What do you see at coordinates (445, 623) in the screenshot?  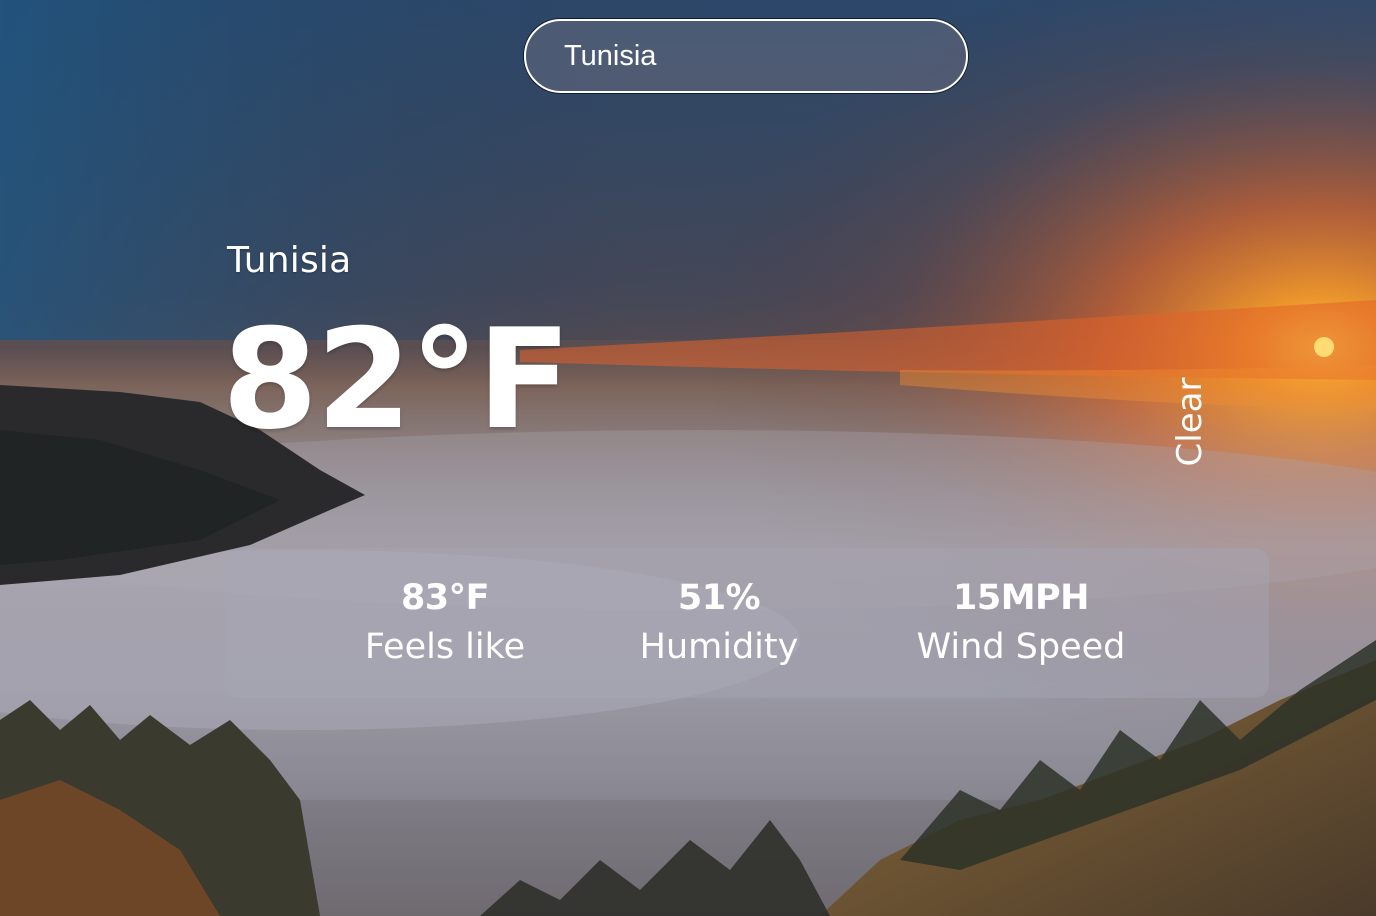 I see `feels-like-stat: 83°F Feels like` at bounding box center [445, 623].